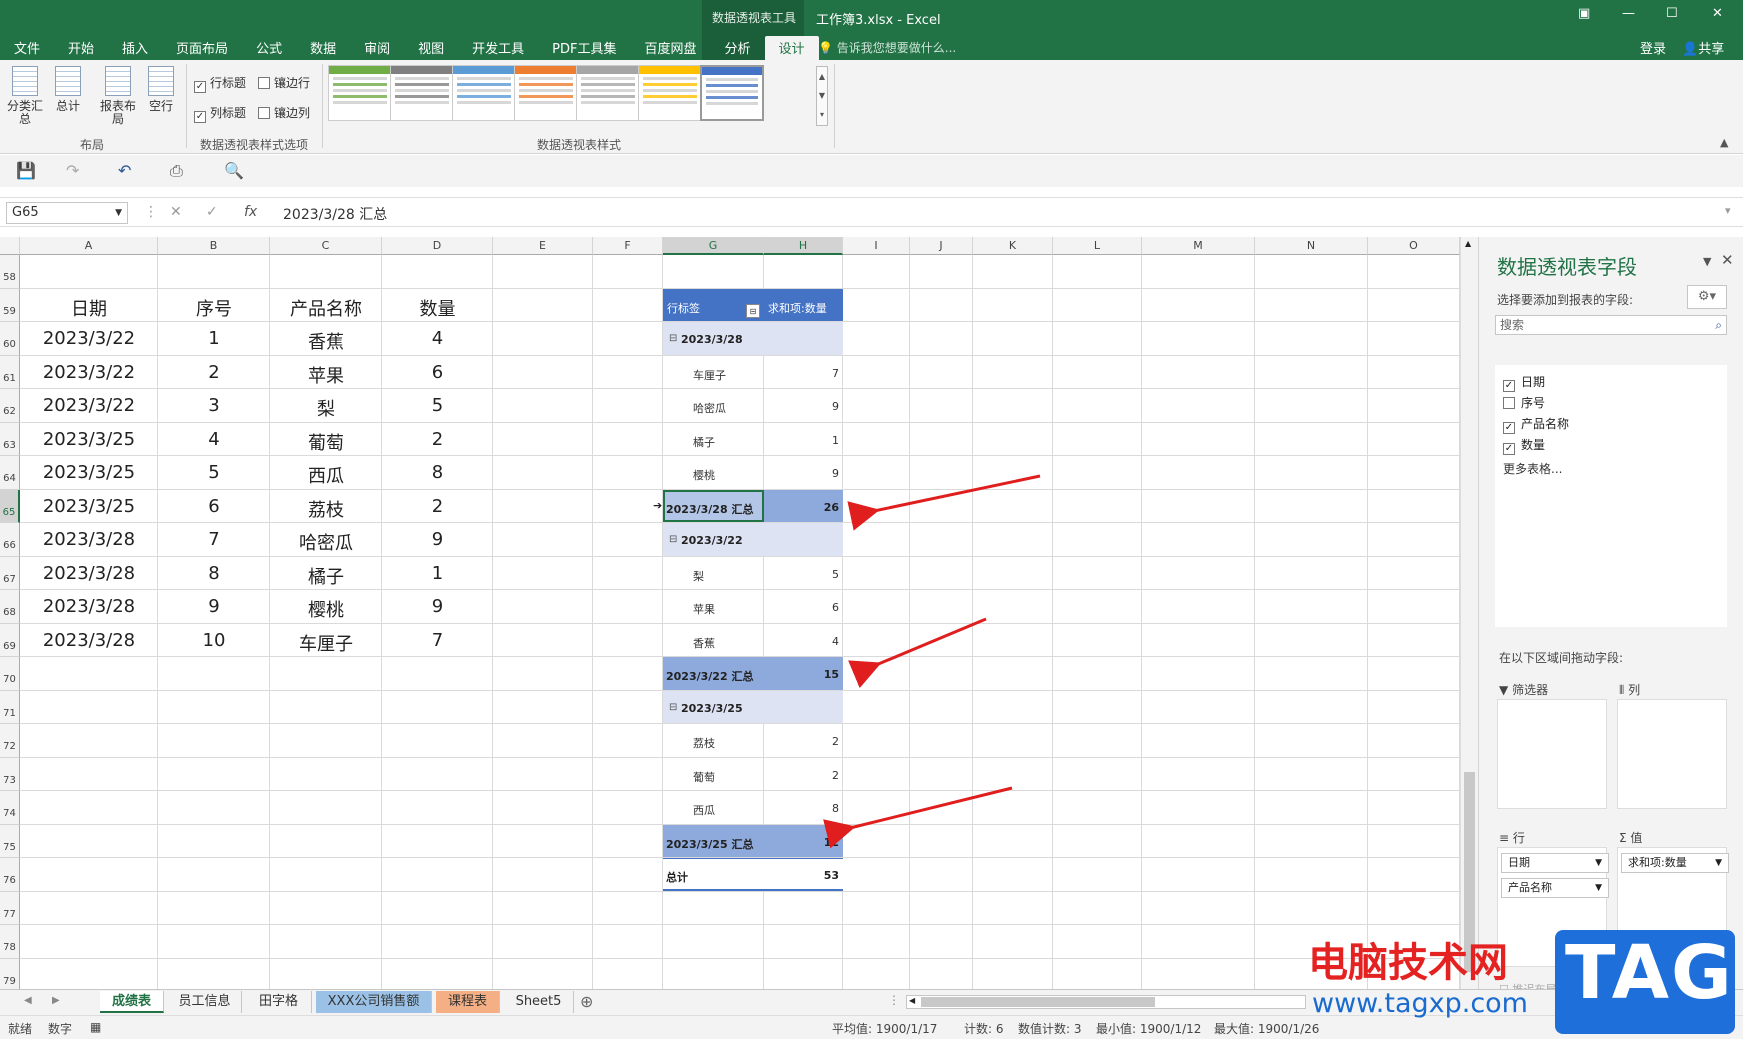 The width and height of the screenshot is (1743, 1039). I want to click on col-headers-checkbox: ✓ 列标题, so click(220, 113).